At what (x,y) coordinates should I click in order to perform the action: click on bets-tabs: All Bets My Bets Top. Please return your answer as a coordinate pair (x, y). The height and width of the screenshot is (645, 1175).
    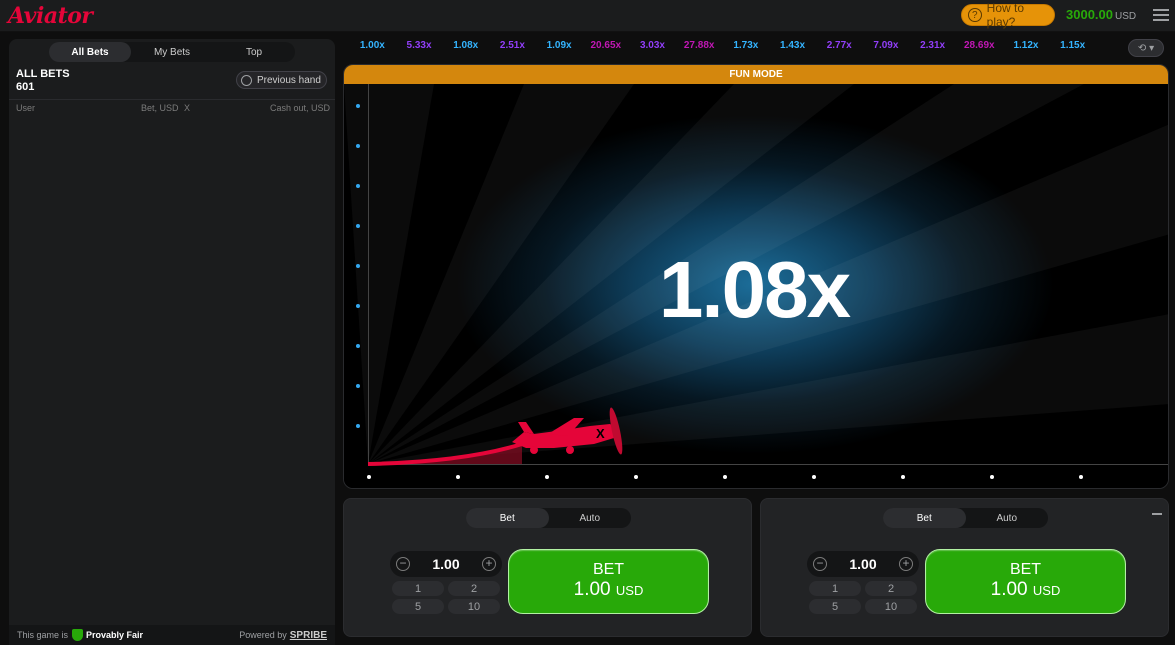
    Looking at the image, I should click on (172, 52).